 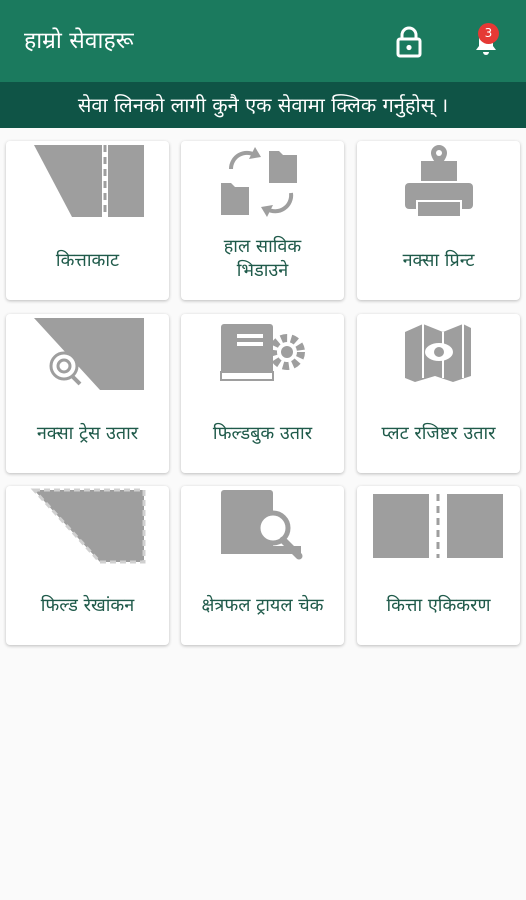 What do you see at coordinates (262, 352) in the screenshot?
I see `fieldbook-settings-icon` at bounding box center [262, 352].